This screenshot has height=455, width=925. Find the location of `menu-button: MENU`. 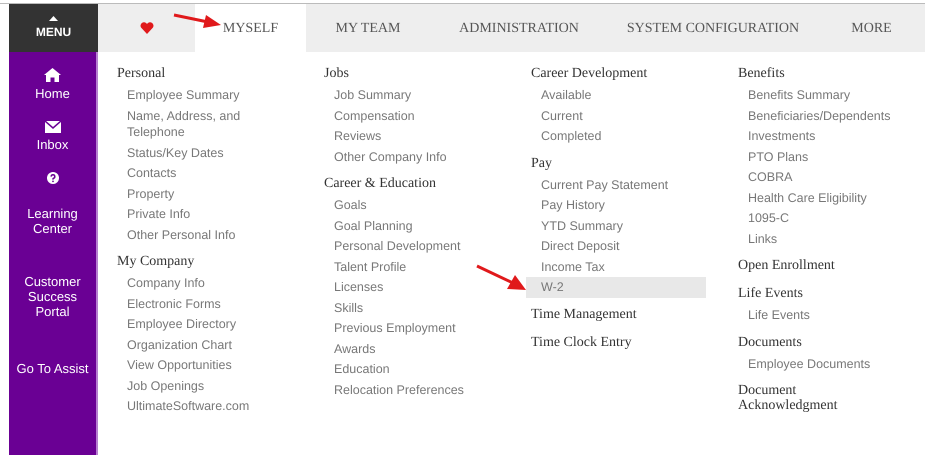

menu-button: MENU is located at coordinates (53, 28).